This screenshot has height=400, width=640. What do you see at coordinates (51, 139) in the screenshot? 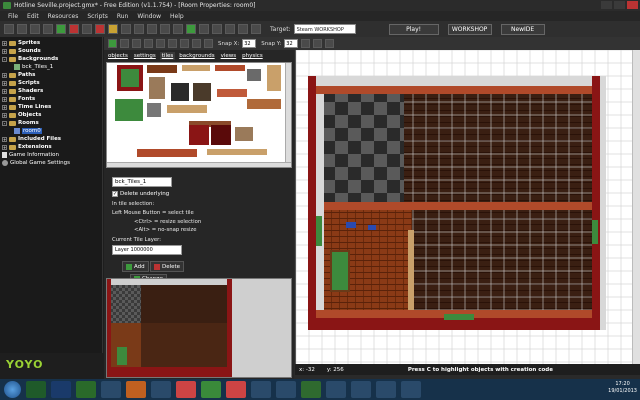
I see `tree-item-included-files: + Included Files` at bounding box center [51, 139].